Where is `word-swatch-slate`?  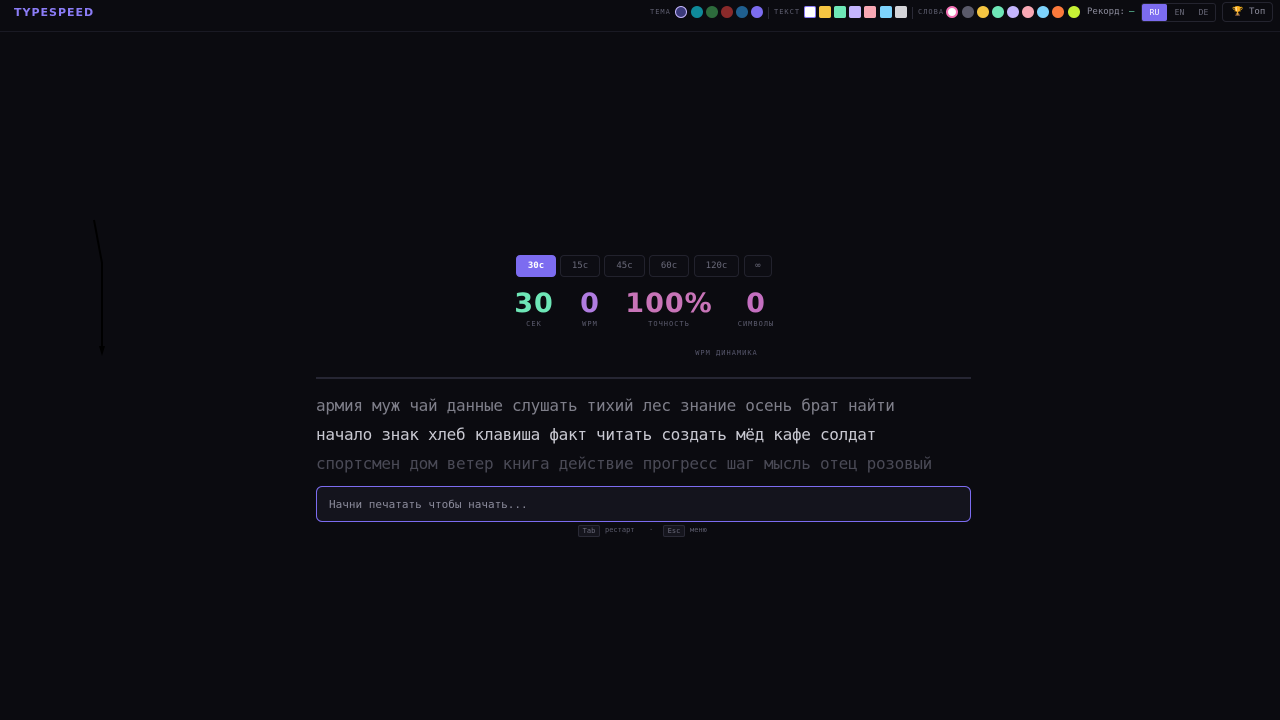 word-swatch-slate is located at coordinates (968, 12).